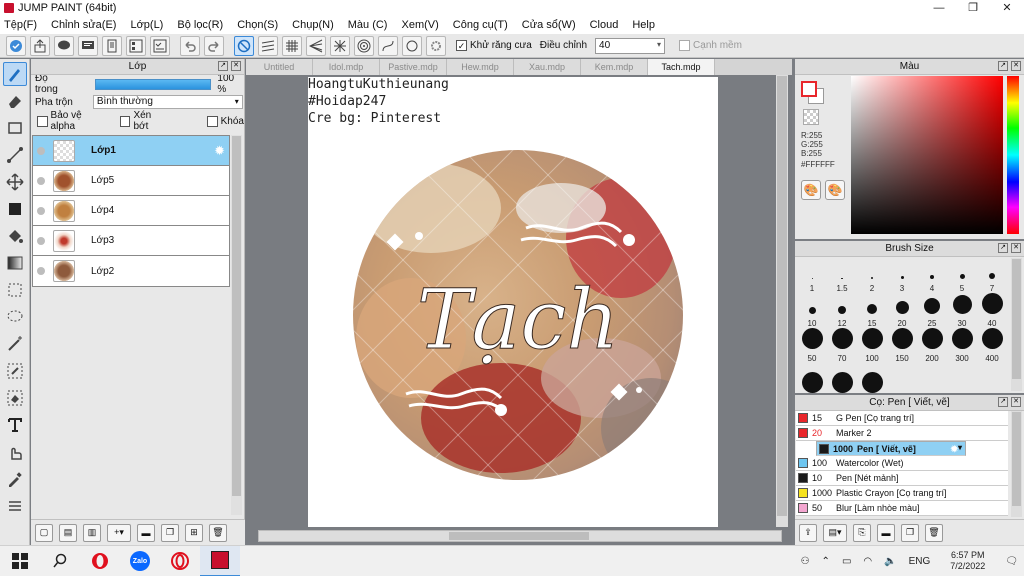 The image size is (1024, 576). I want to click on menu-filter: Bộ lọc(R), so click(200, 25).